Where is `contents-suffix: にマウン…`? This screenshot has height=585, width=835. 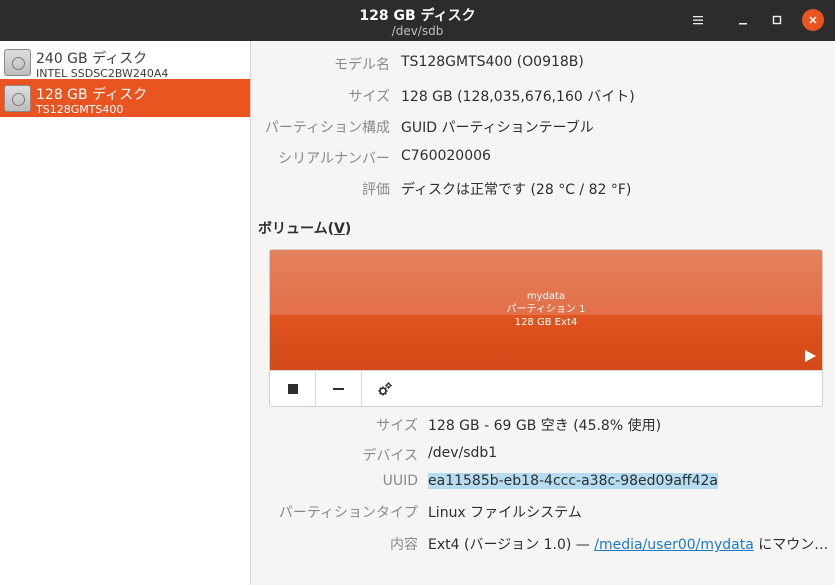 contents-suffix: にマウン… is located at coordinates (791, 545).